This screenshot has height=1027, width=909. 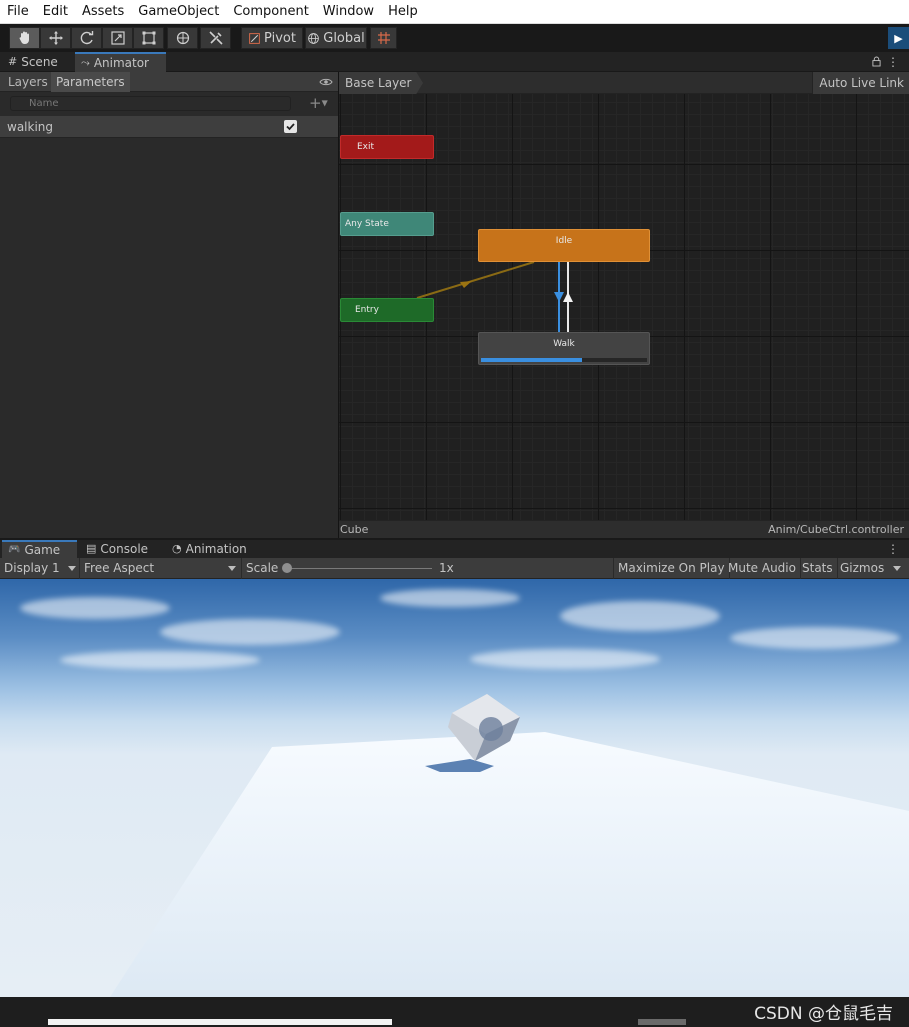 I want to click on idle-to-walk-arrow-icon, so click(x=559, y=297).